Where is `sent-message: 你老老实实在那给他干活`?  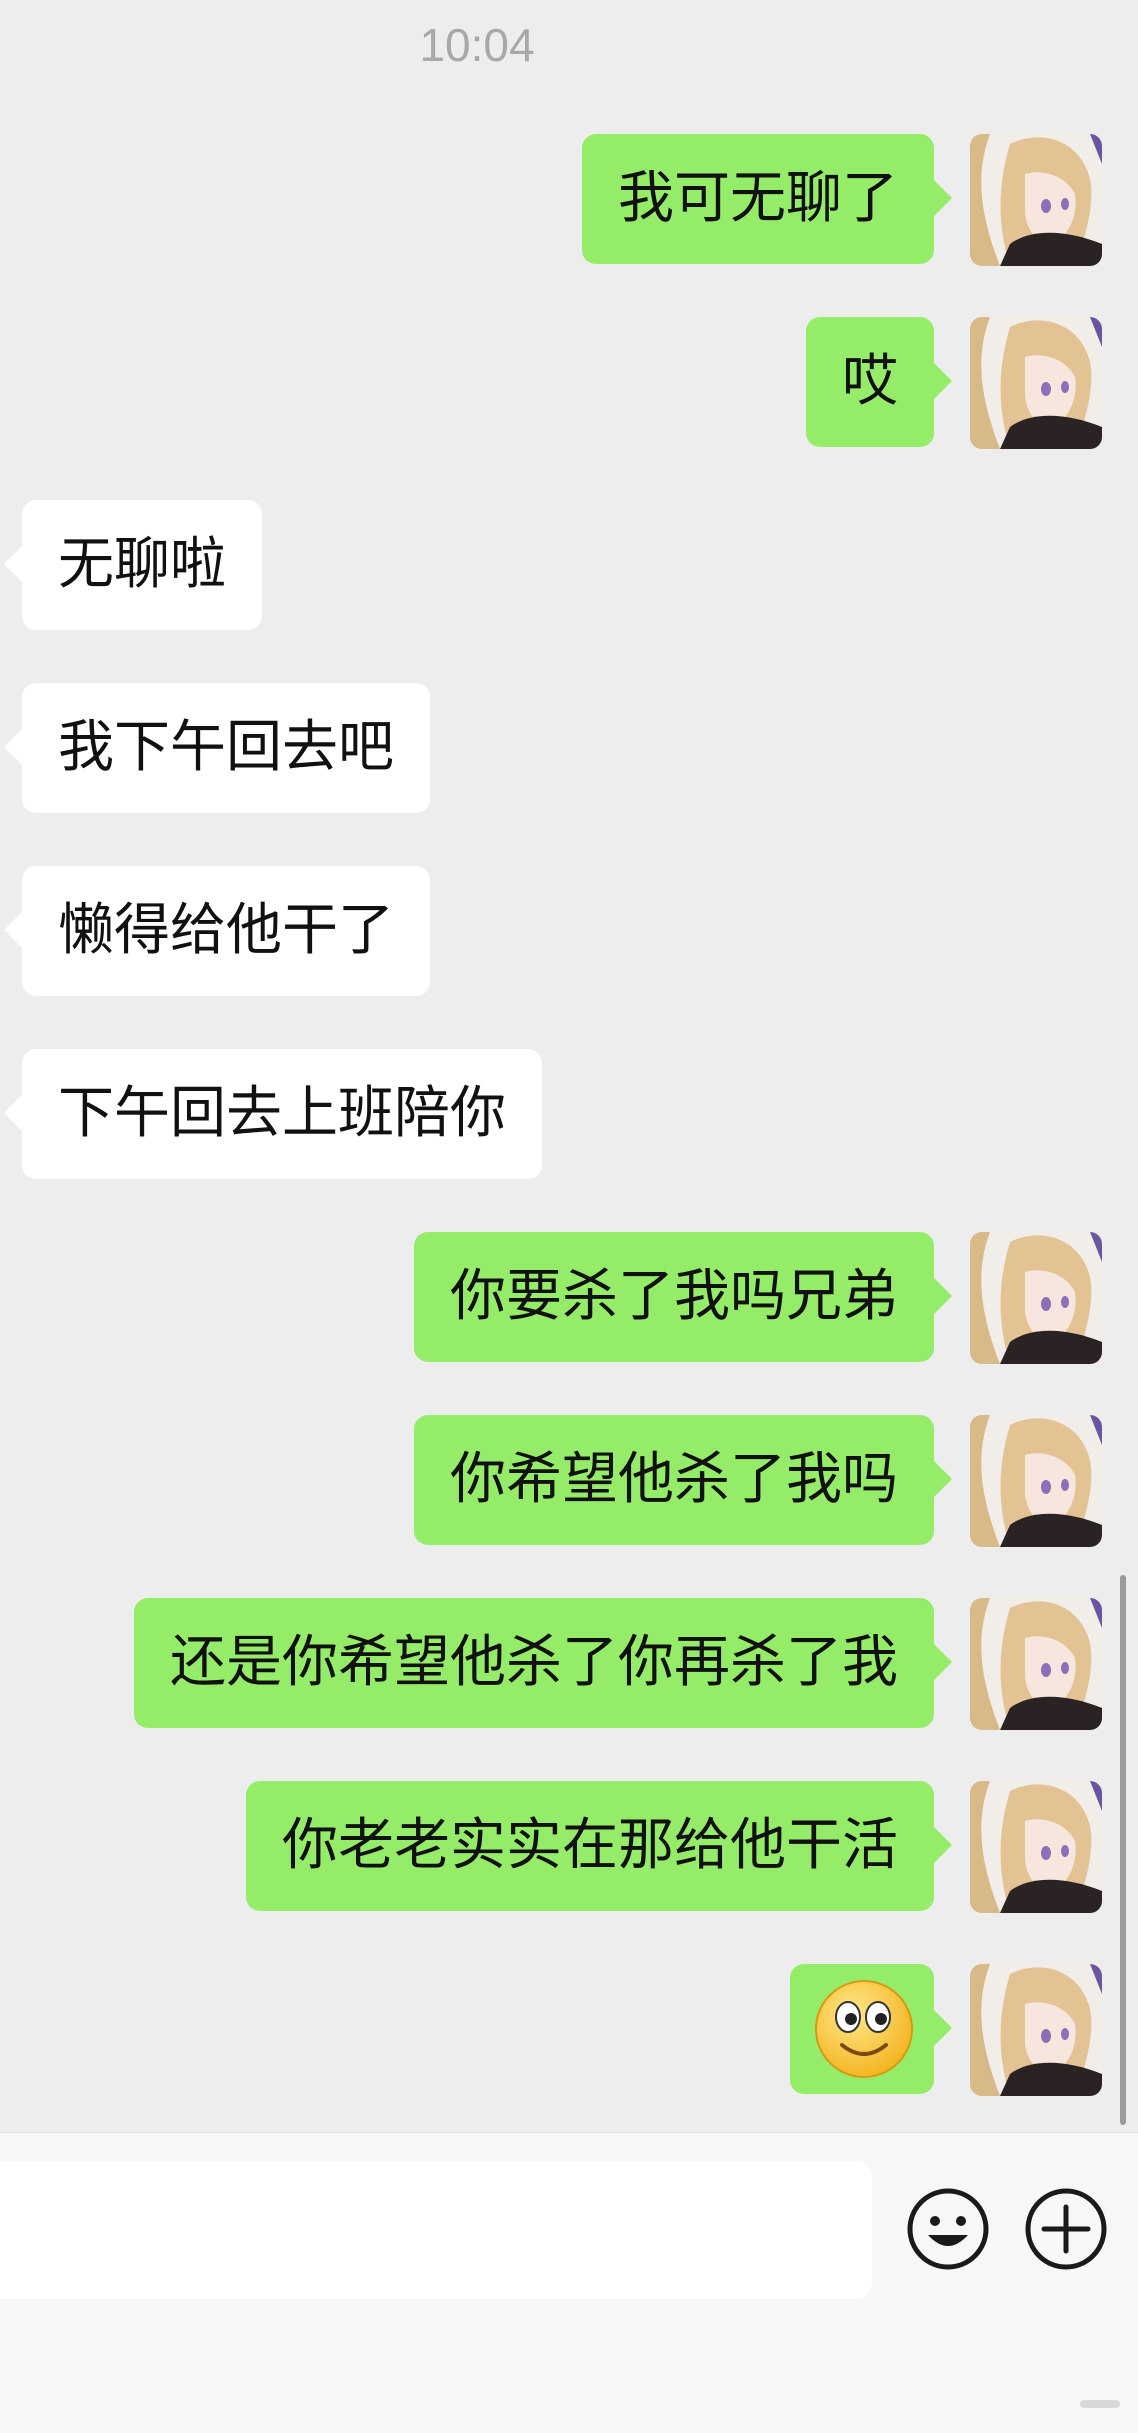
sent-message: 你老老实实在那给他干活 is located at coordinates (569, 1847).